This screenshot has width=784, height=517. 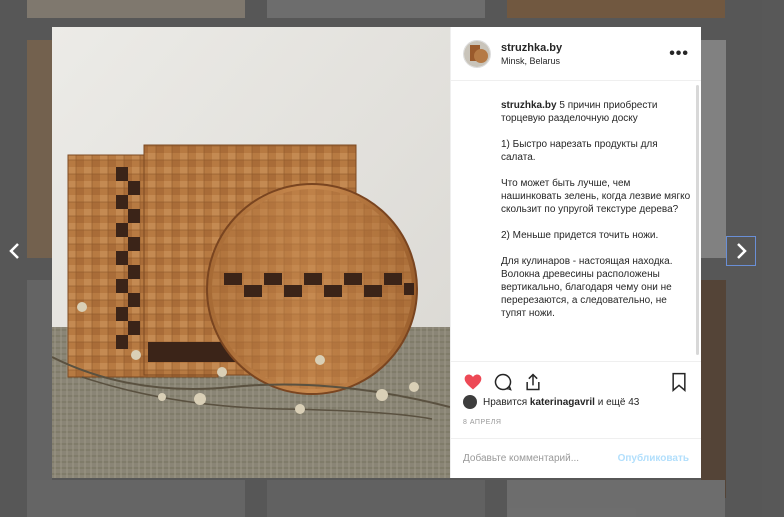 I want to click on chevron-right-icon, so click(x=742, y=251).